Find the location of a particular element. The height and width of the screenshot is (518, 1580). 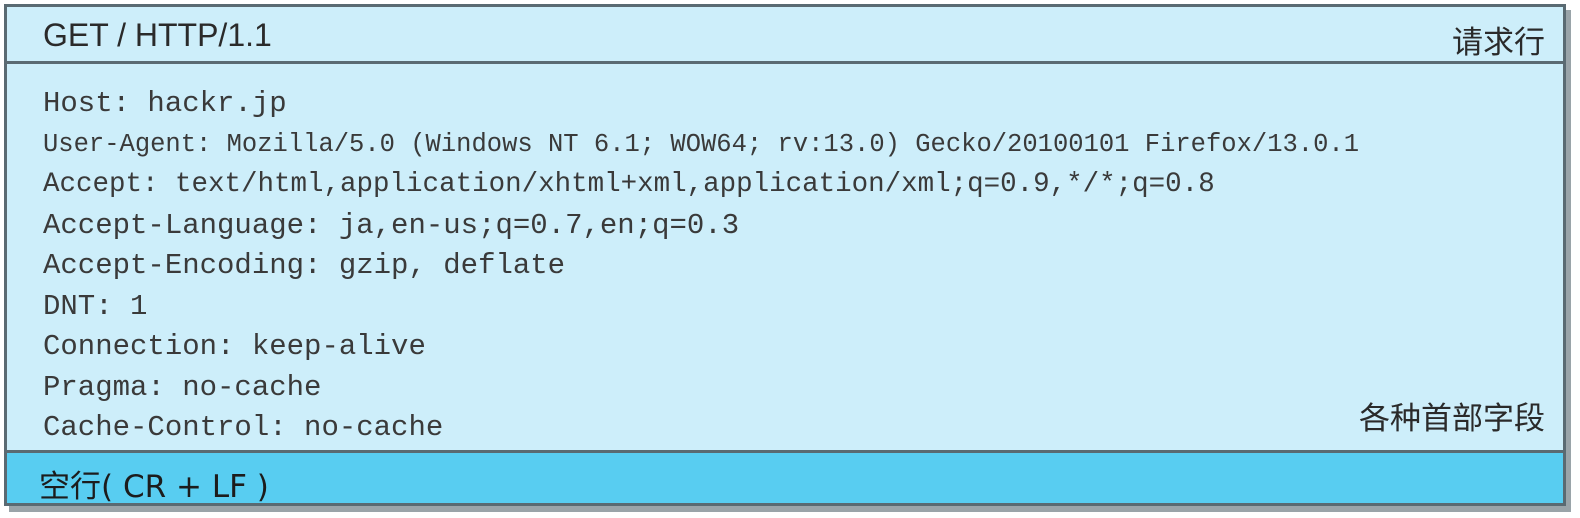

header-fields-label: 各种首部字段 is located at coordinates (1452, 419).